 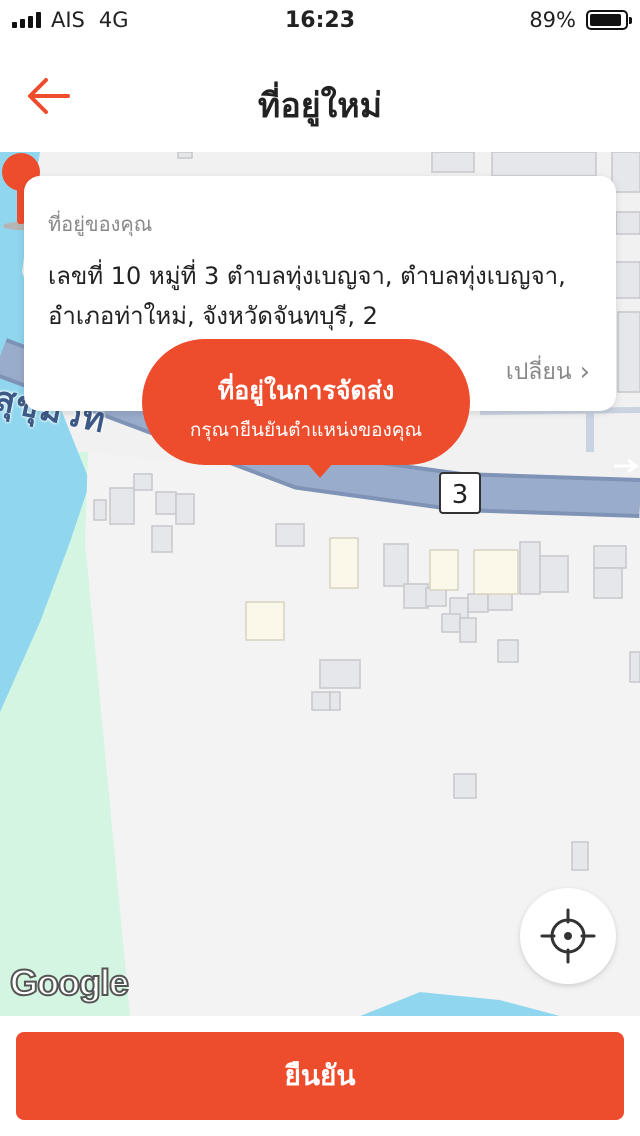 I want to click on crosshair-icon, so click(x=568, y=936).